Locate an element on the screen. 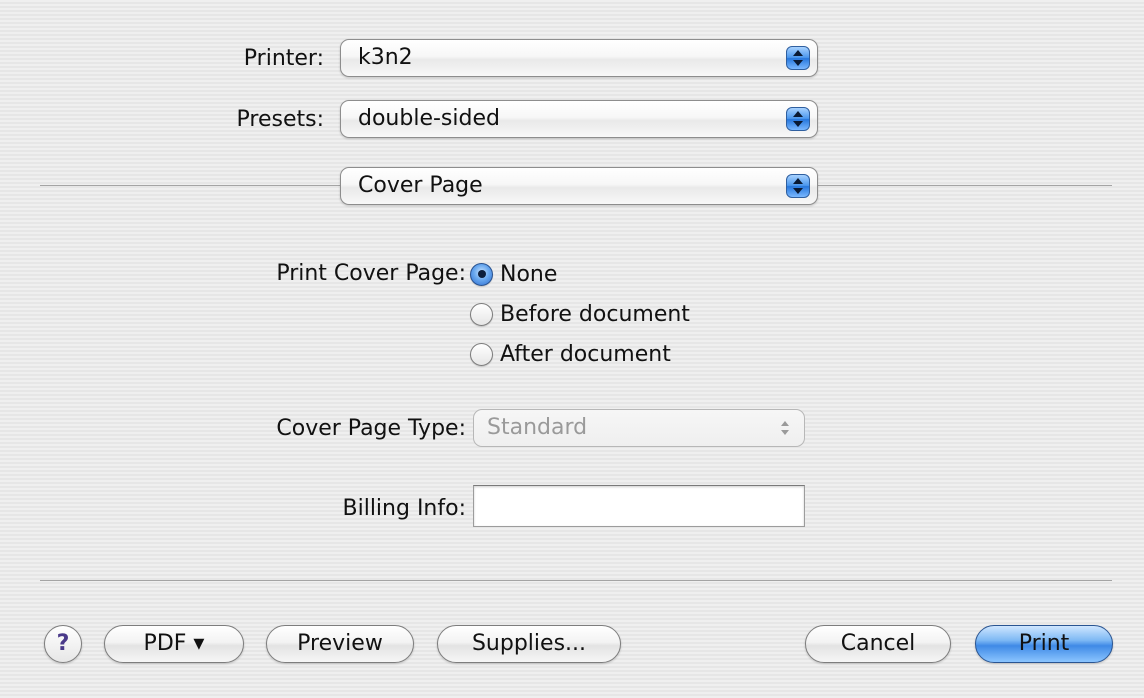  panel-value: Cover Page is located at coordinates (420, 185).